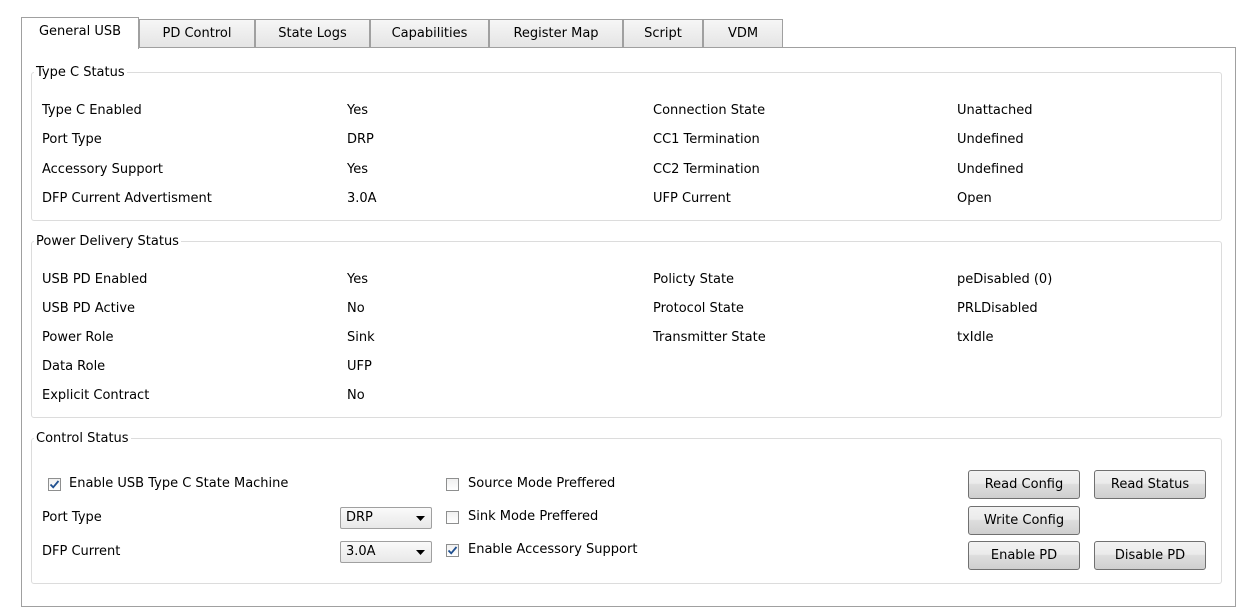 This screenshot has height=607, width=1241. What do you see at coordinates (692, 198) in the screenshot?
I see `ufp-current-label: UFP Current` at bounding box center [692, 198].